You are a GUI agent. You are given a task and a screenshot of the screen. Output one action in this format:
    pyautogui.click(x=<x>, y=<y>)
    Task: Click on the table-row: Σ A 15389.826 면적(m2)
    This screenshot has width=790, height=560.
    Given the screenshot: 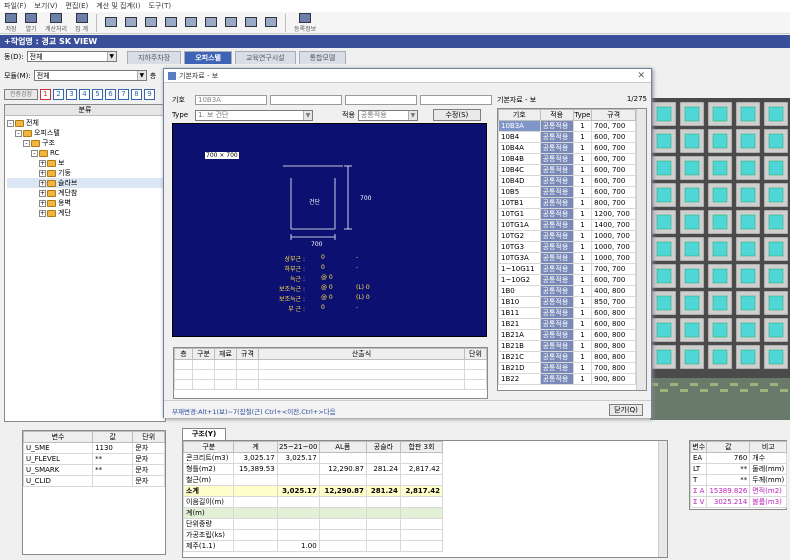 What is the action you would take?
    pyautogui.click(x=738, y=491)
    